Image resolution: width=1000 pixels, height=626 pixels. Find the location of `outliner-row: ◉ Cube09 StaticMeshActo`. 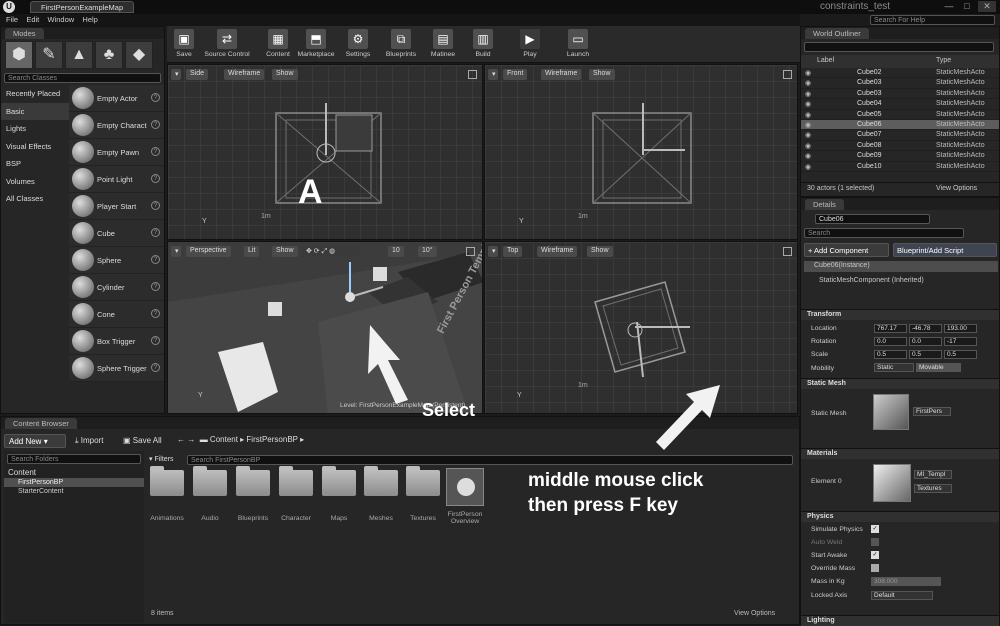

outliner-row: ◉ Cube09 StaticMeshActo is located at coordinates (900, 156).